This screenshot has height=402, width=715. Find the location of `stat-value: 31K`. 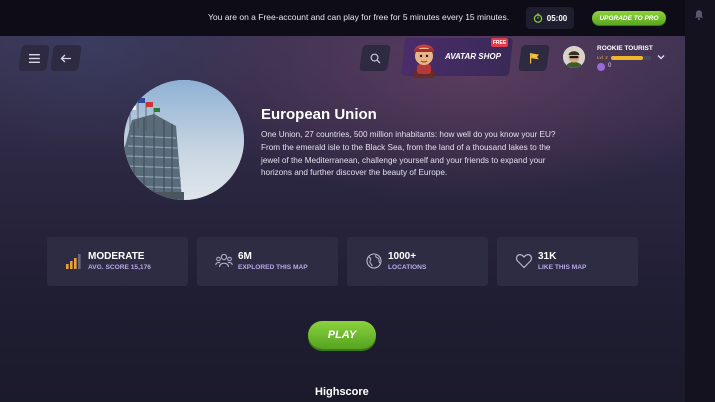

stat-value: 31K is located at coordinates (547, 256).